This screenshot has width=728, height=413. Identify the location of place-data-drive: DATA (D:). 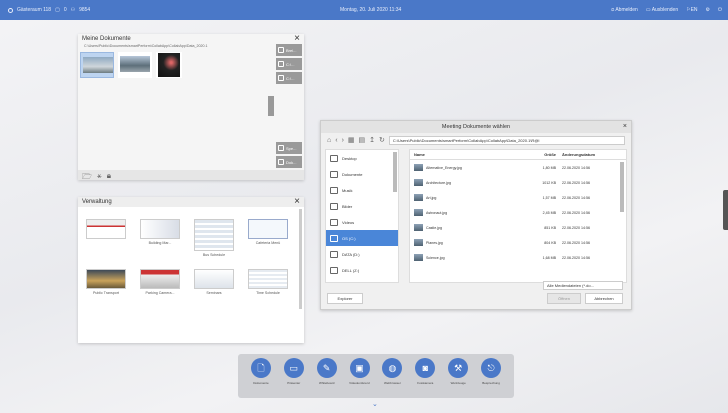
(362, 254).